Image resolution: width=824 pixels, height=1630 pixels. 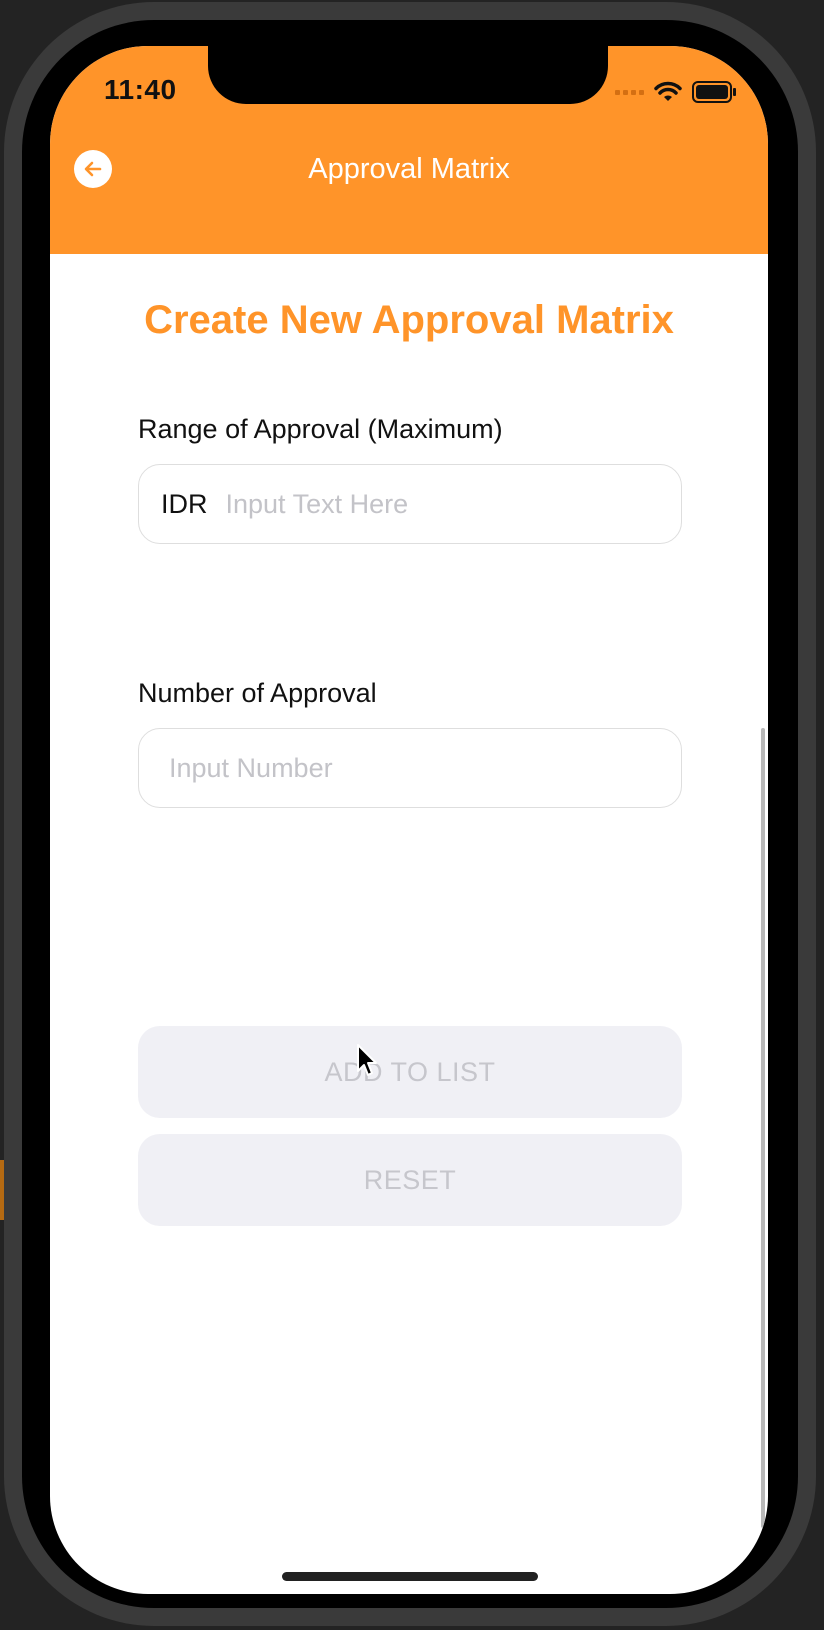 I want to click on currency-prefix: IDR, so click(x=184, y=503).